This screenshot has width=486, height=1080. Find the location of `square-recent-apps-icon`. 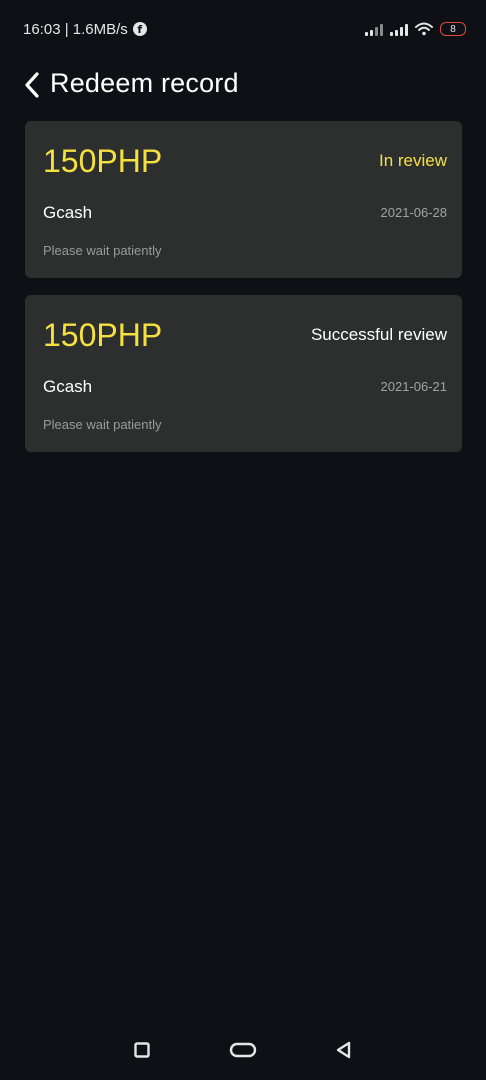

square-recent-apps-icon is located at coordinates (142, 1050).